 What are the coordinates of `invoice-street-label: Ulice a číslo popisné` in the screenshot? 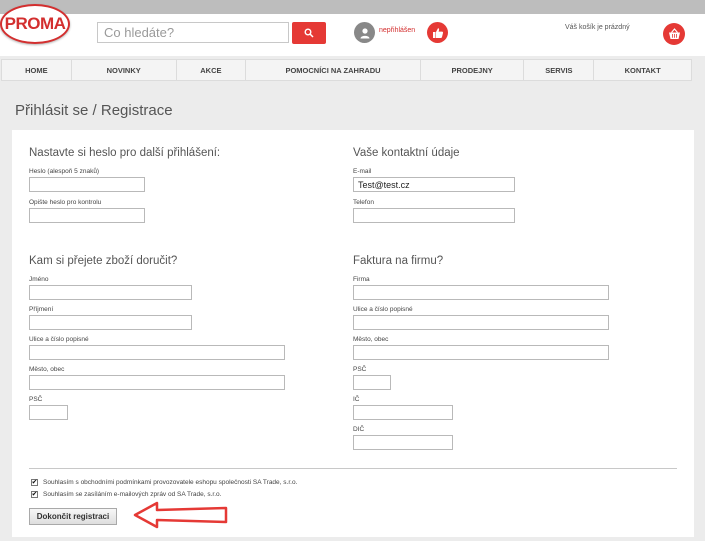 It's located at (383, 309).